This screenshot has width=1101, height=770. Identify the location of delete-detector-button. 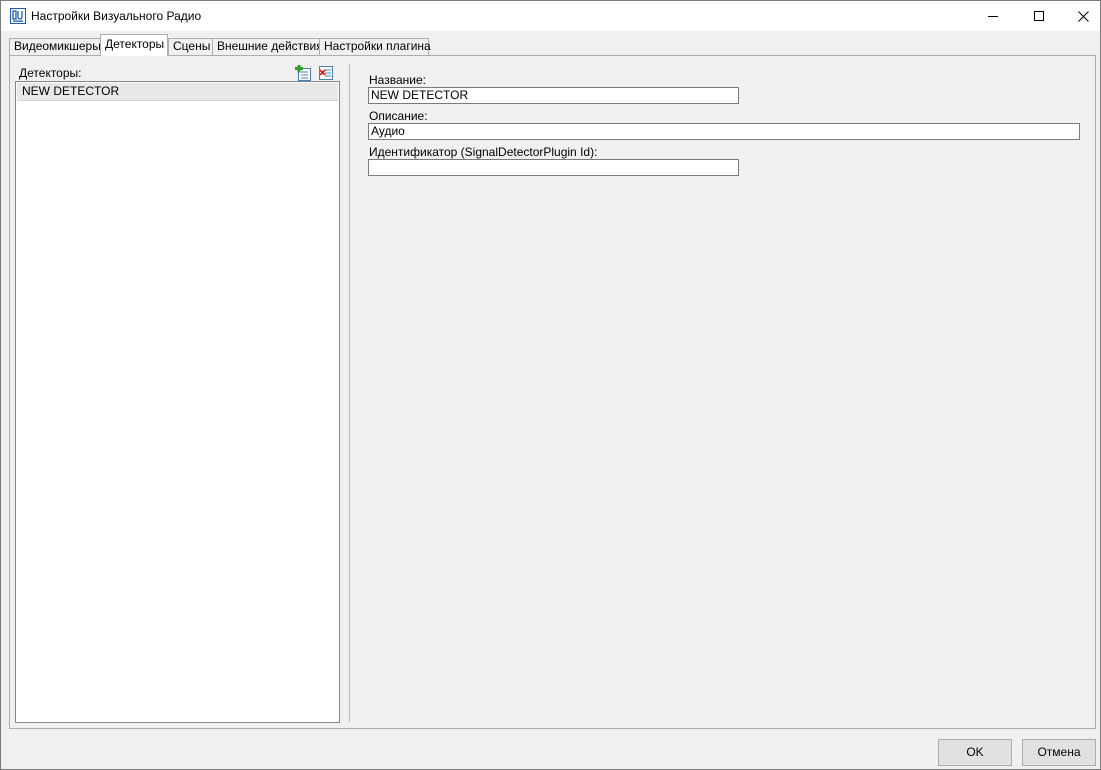
(326, 73).